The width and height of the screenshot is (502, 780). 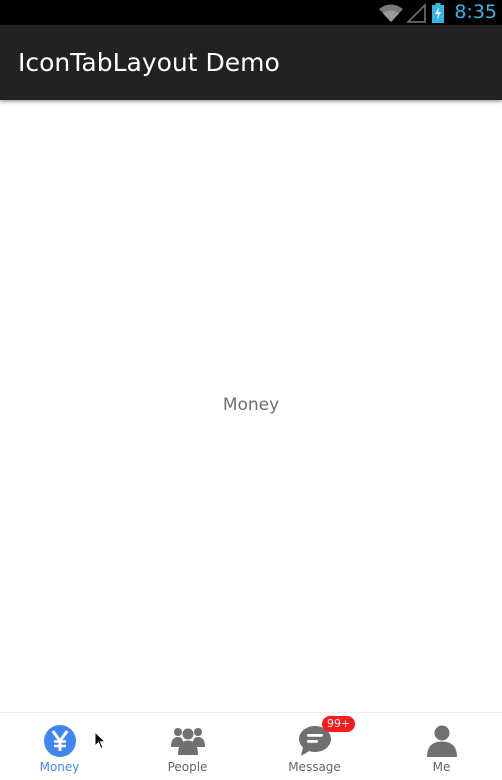 I want to click on mouse-cursor-icon, so click(x=101, y=740).